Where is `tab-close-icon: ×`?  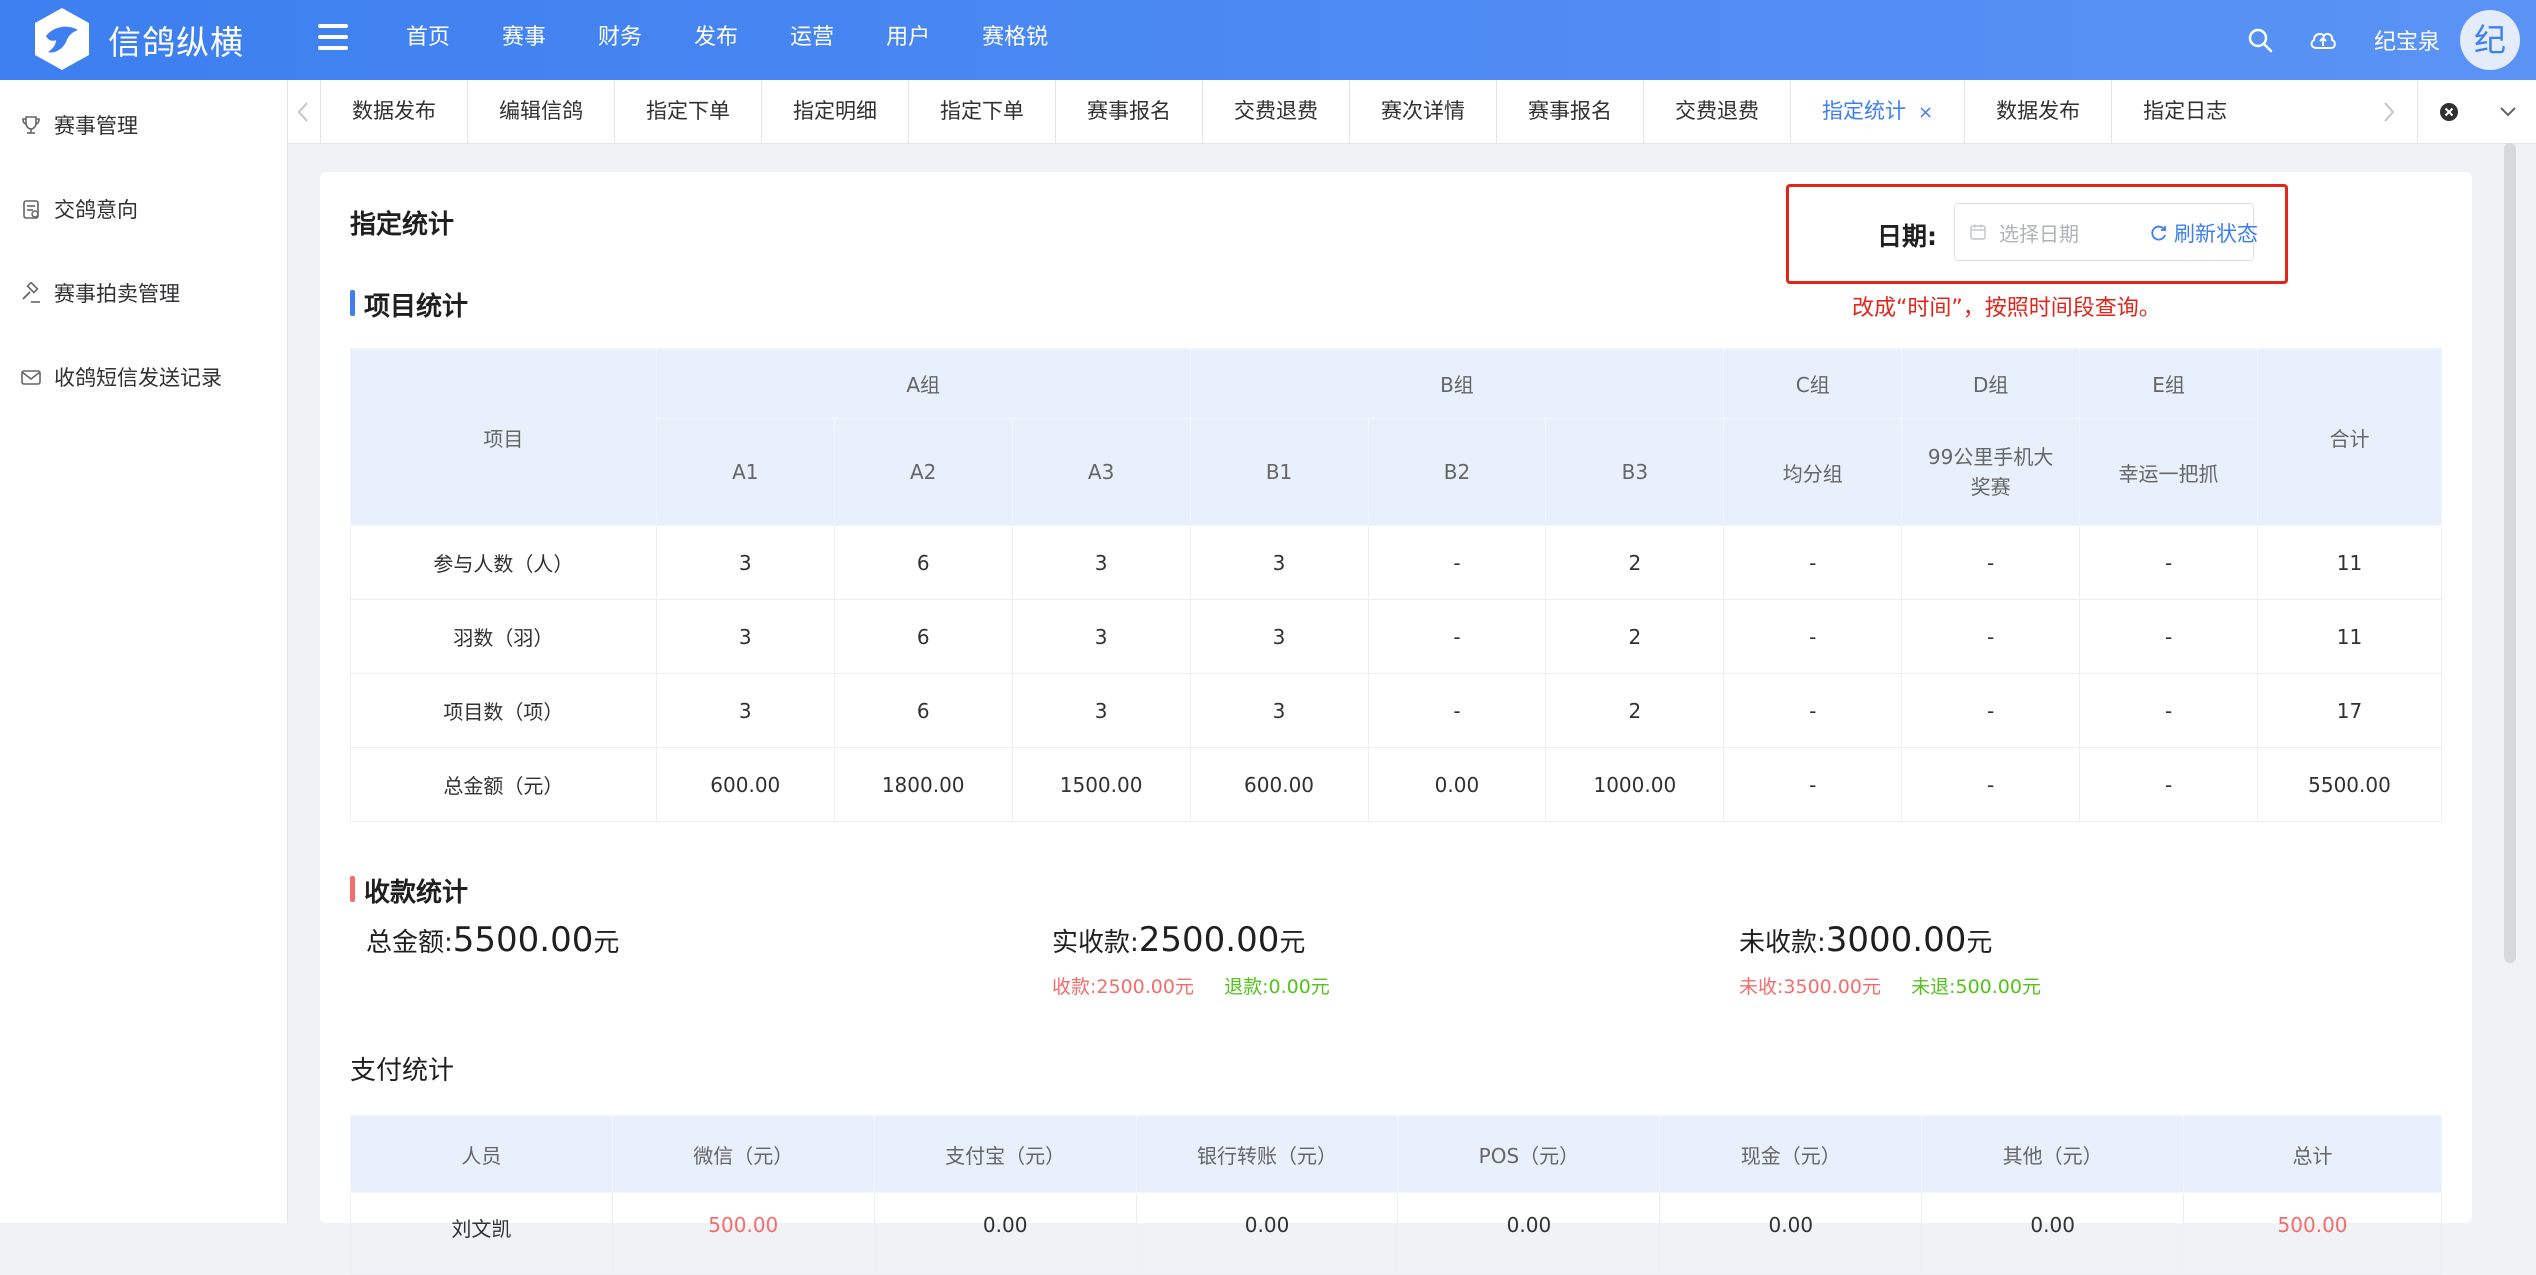
tab-close-icon: × is located at coordinates (1925, 112).